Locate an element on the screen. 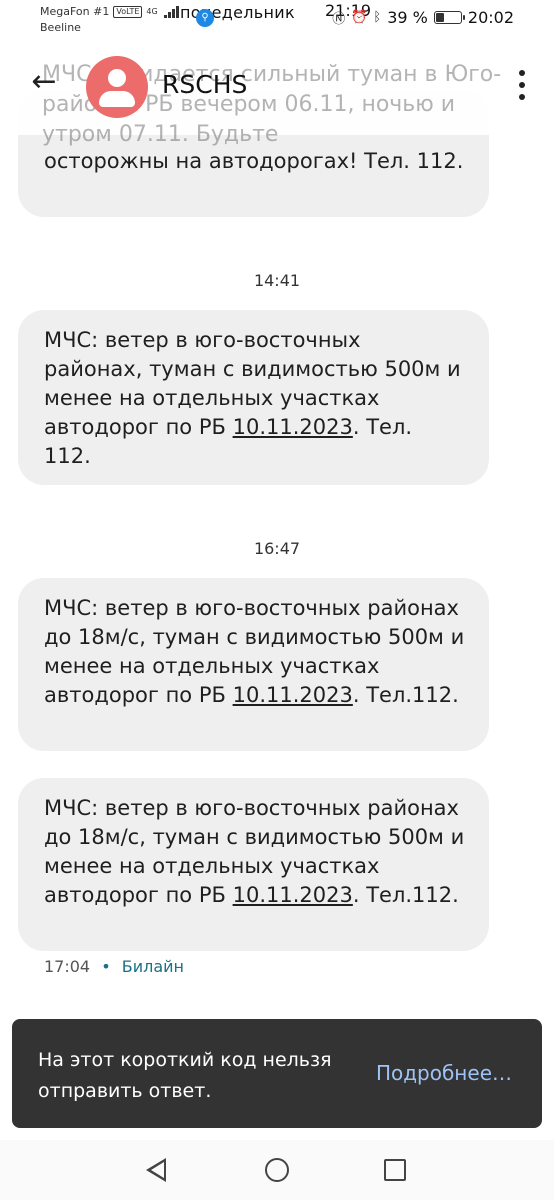 This screenshot has width=554, height=1200. alarm-icon: ⏰ is located at coordinates (359, 17).